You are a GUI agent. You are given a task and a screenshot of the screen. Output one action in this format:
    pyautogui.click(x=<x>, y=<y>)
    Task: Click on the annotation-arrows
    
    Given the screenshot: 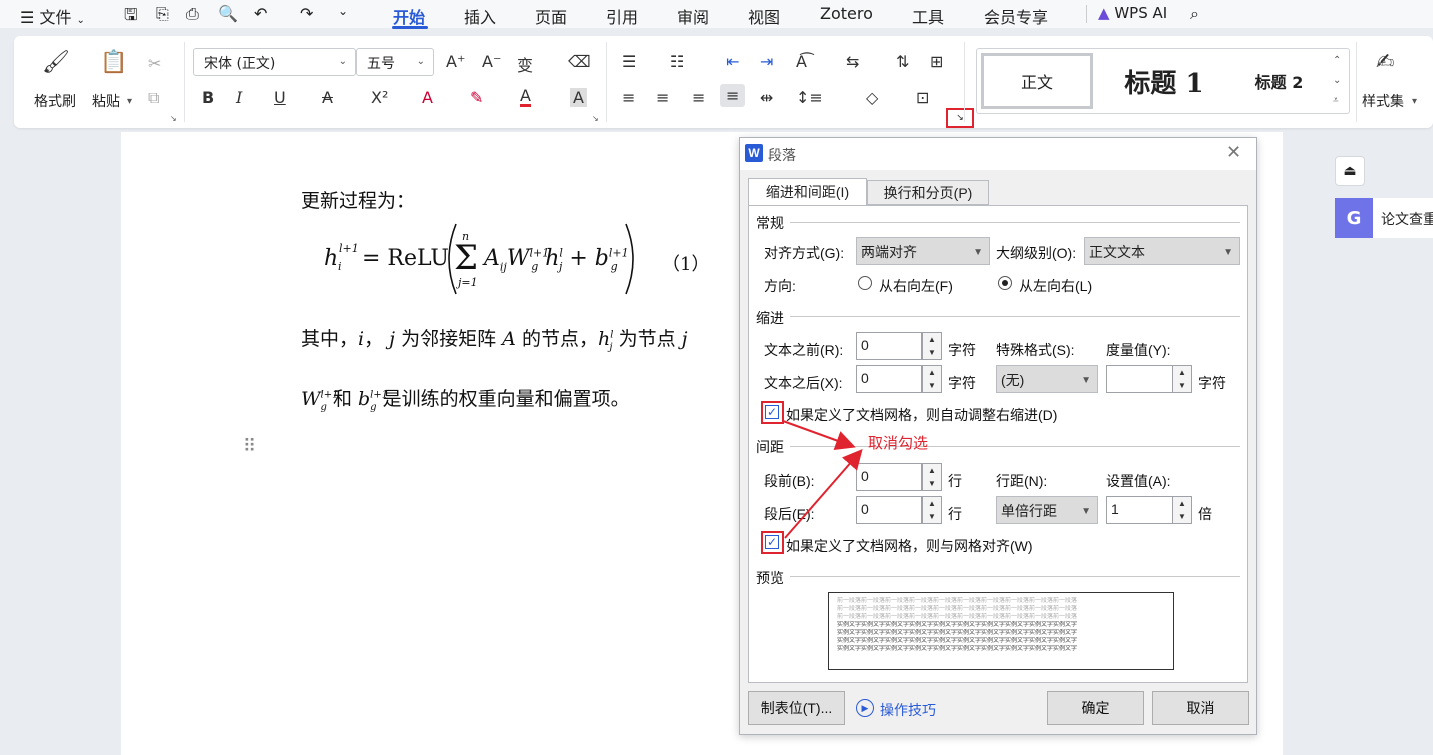 What is the action you would take?
    pyautogui.click(x=822, y=479)
    